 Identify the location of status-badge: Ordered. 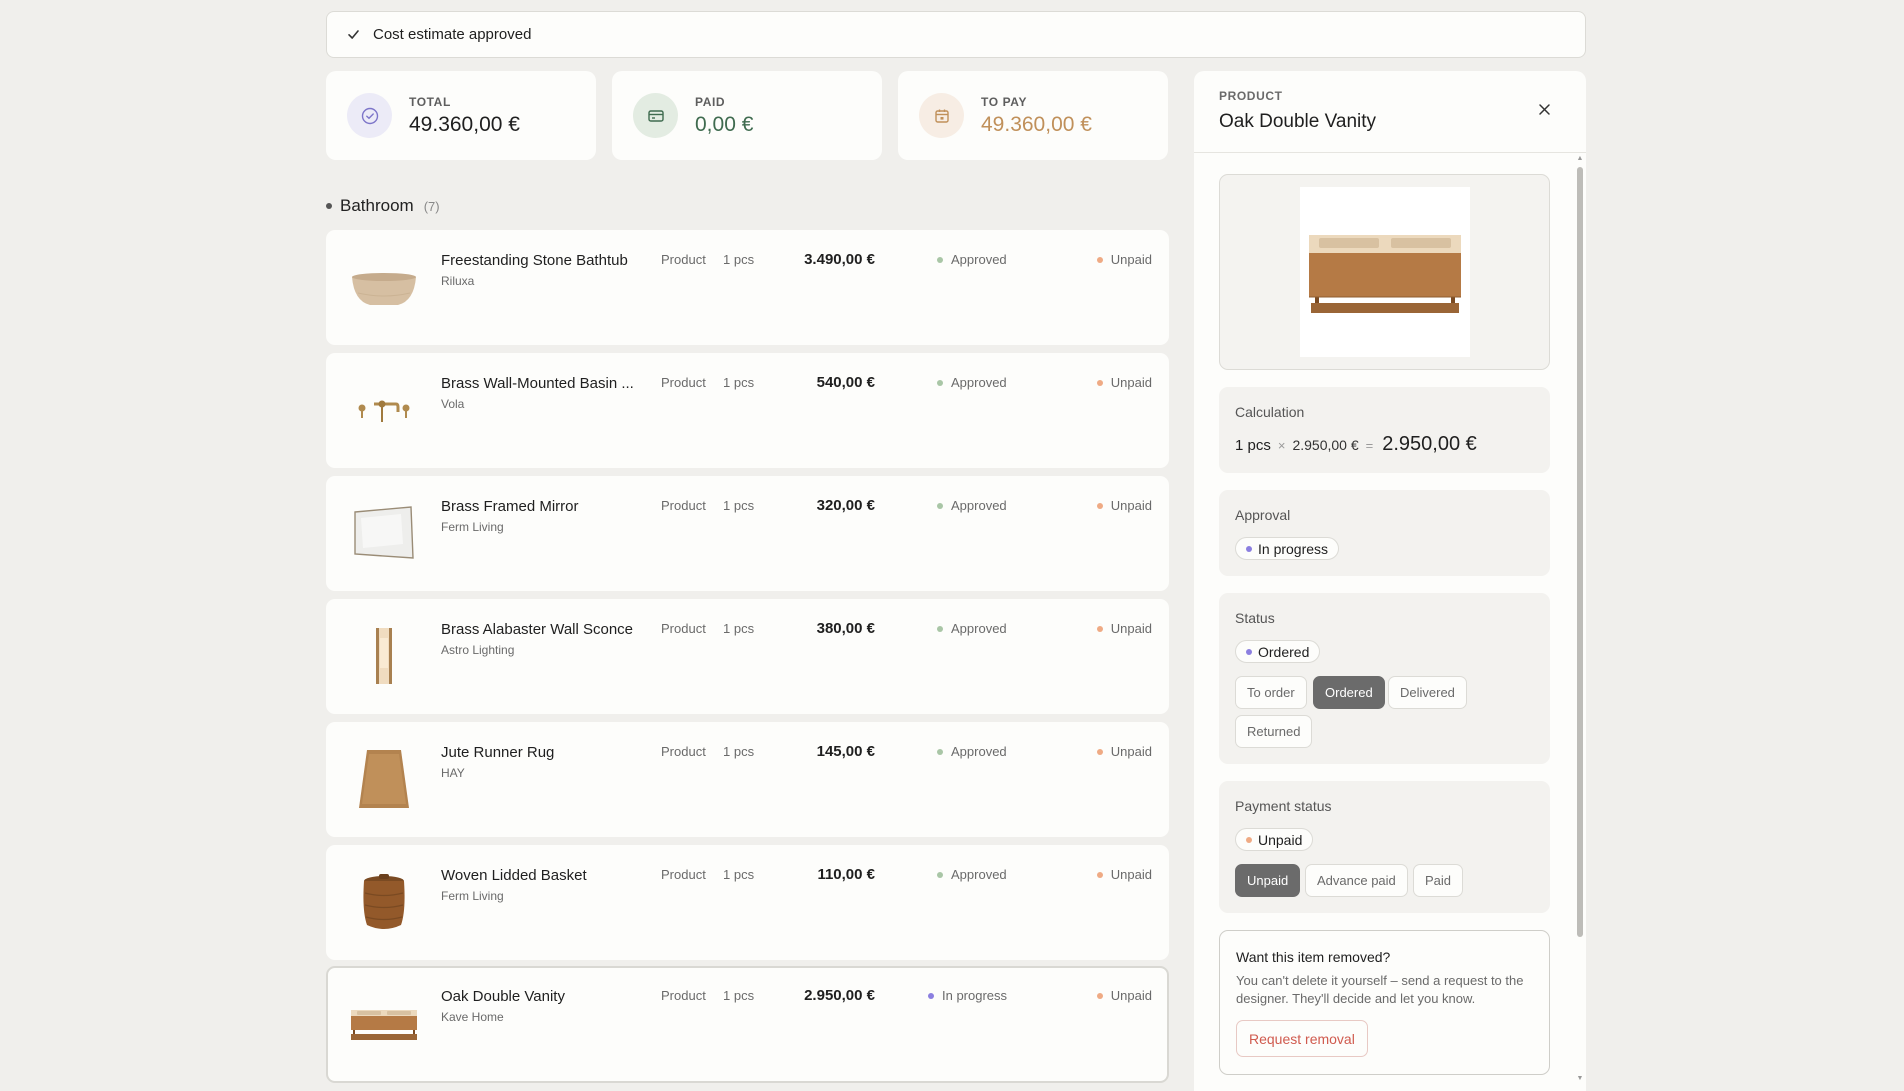
(1278, 651).